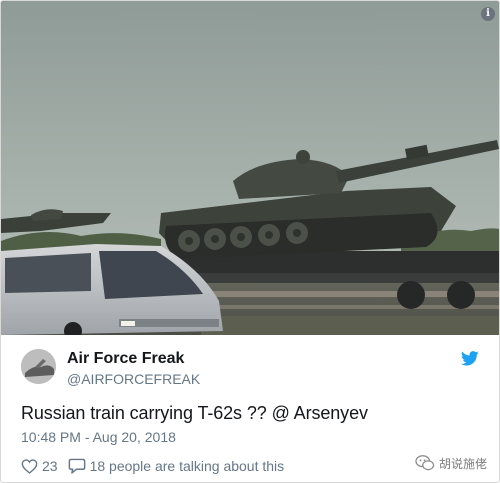 The image size is (500, 483). What do you see at coordinates (50, 466) in the screenshot?
I see `like-count: 23` at bounding box center [50, 466].